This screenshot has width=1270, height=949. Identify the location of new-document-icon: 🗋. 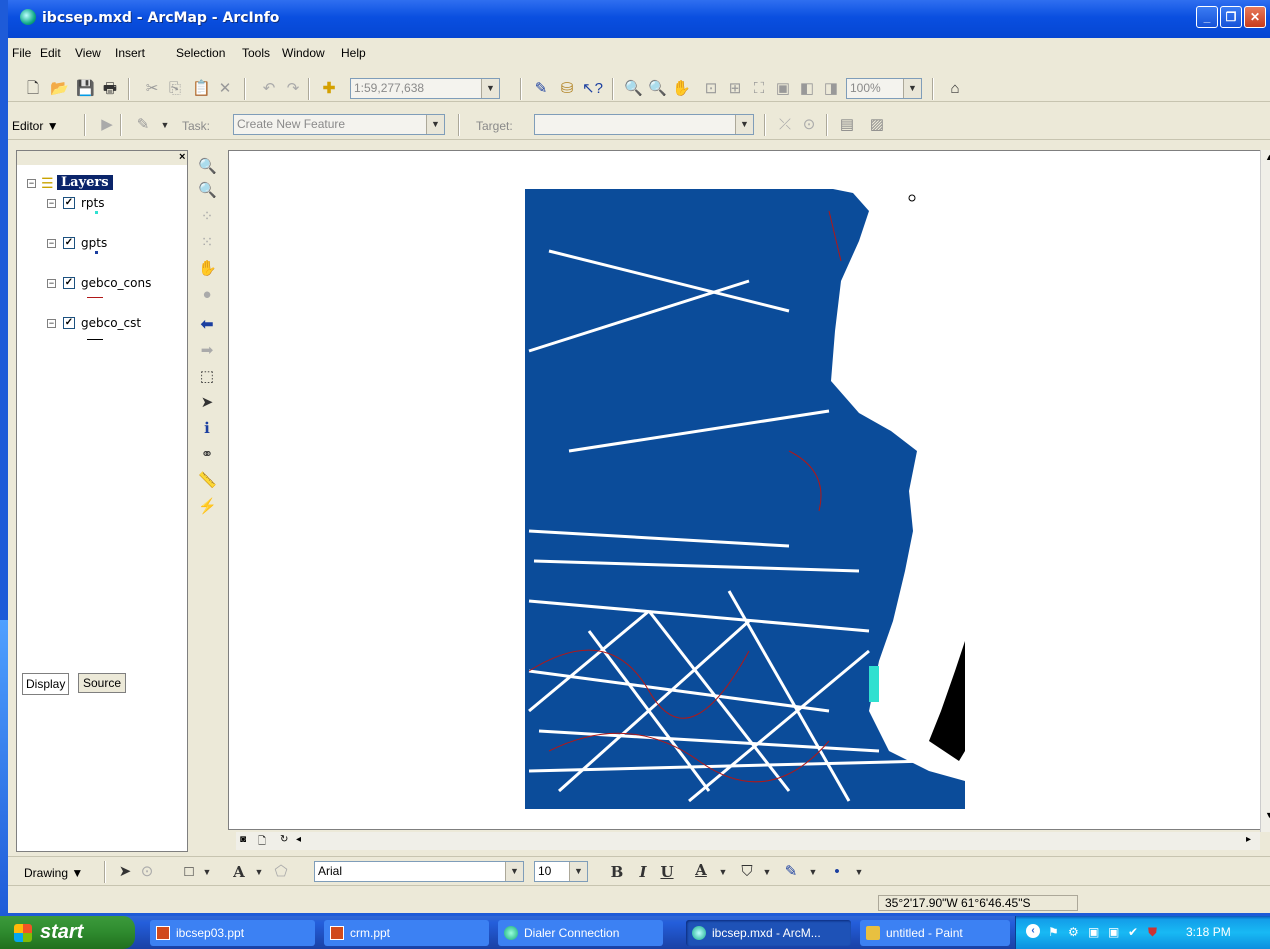
(33, 89).